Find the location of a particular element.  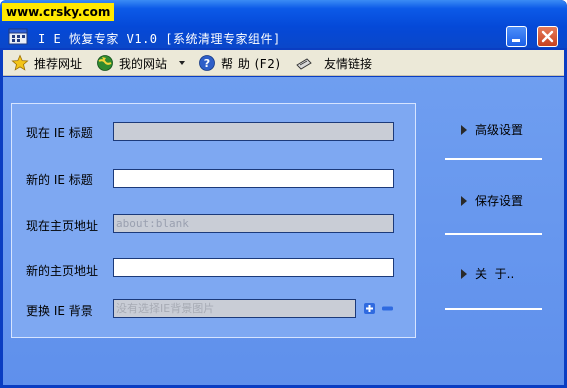

star-icon is located at coordinates (20, 62).